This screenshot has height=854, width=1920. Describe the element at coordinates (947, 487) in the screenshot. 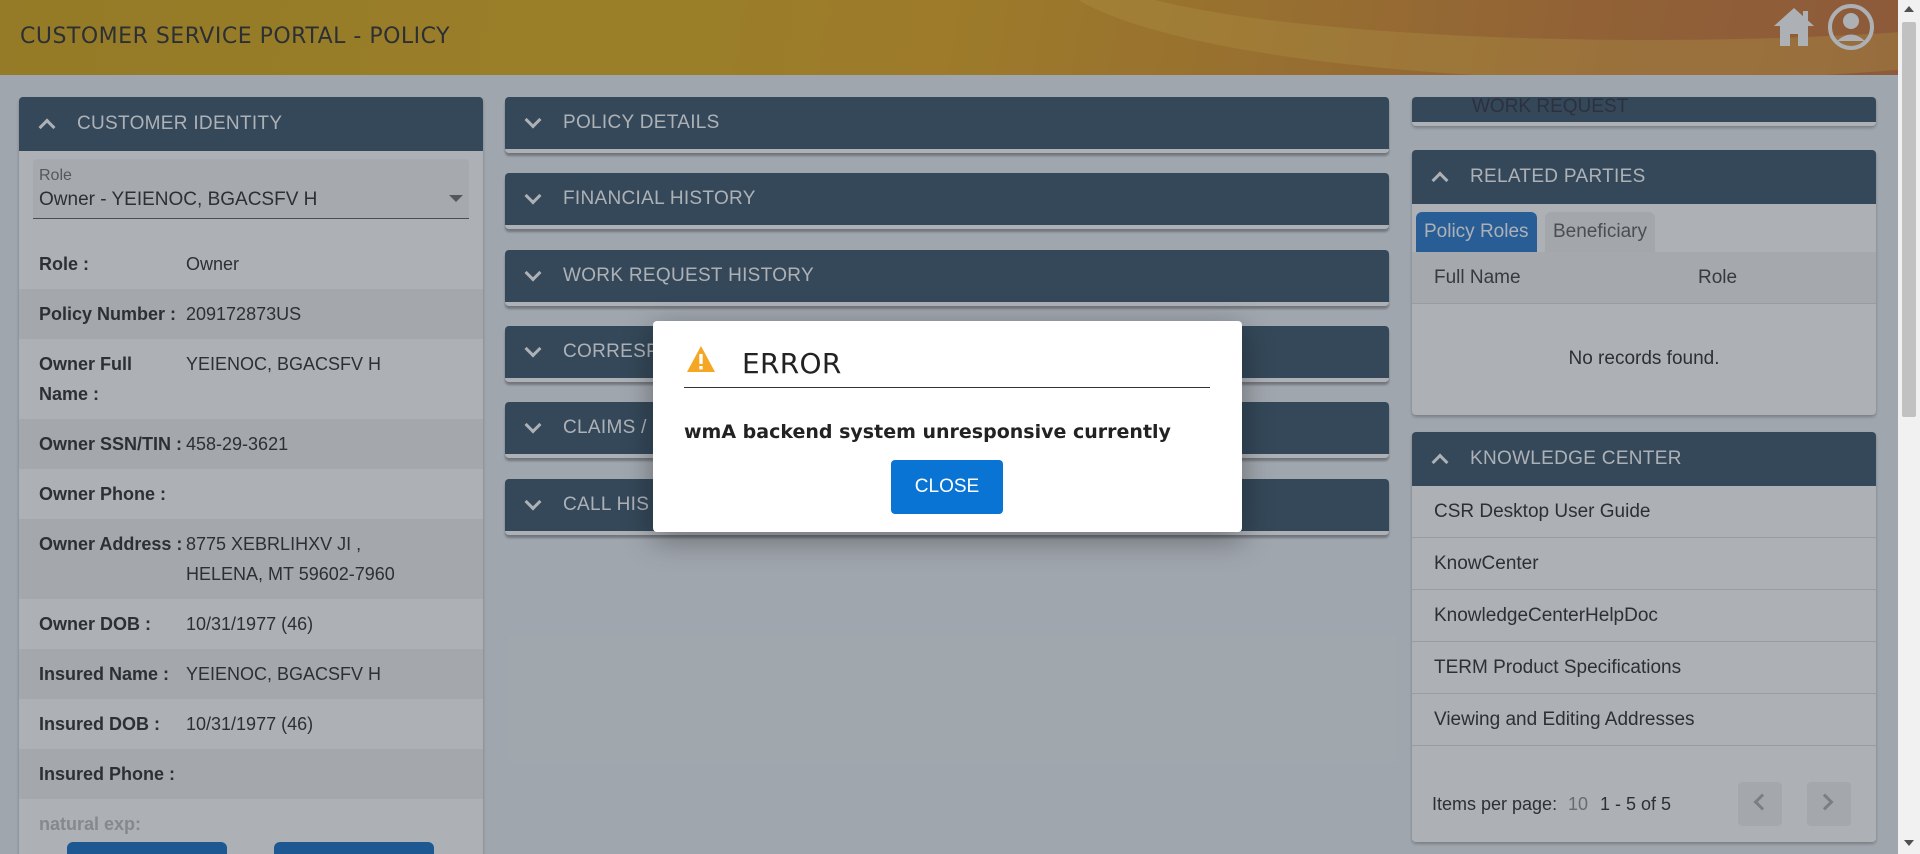

I see `close-button: CLOSE` at that location.